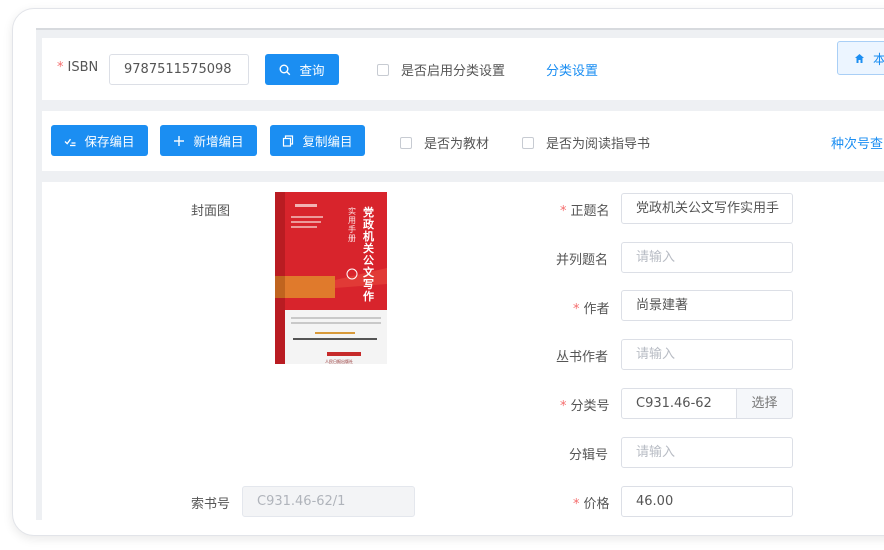 The image size is (884, 550). Describe the element at coordinates (211, 211) in the screenshot. I see `cover-label: 封面图` at that location.